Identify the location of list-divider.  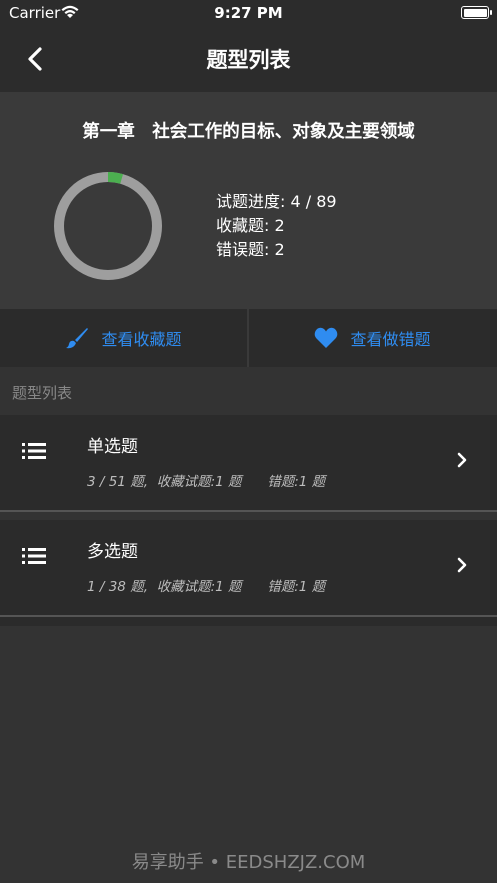
(248, 511).